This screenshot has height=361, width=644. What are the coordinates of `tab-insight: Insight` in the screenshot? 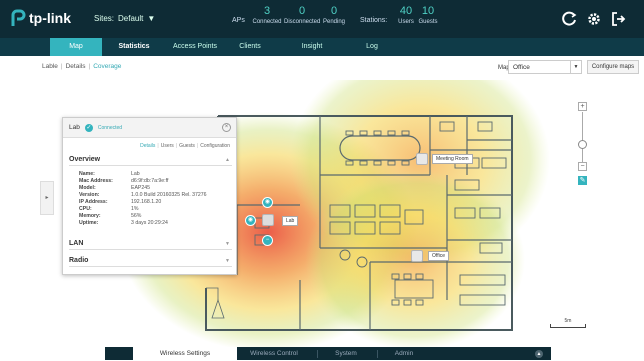 It's located at (312, 47).